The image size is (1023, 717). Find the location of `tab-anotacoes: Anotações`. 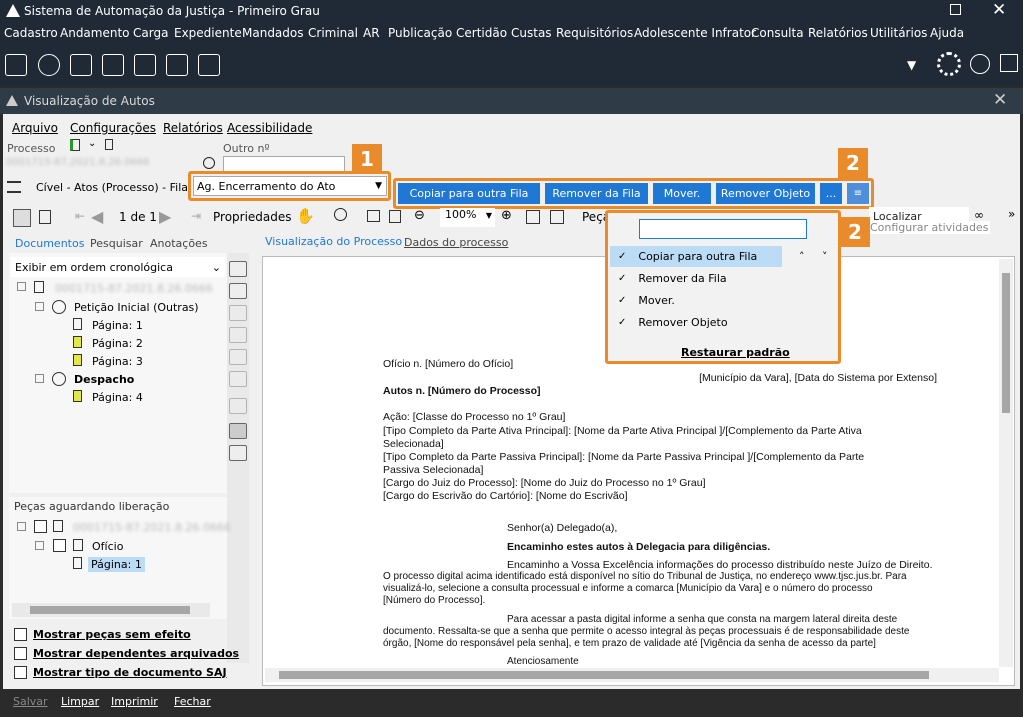

tab-anotacoes: Anotações is located at coordinates (179, 243).